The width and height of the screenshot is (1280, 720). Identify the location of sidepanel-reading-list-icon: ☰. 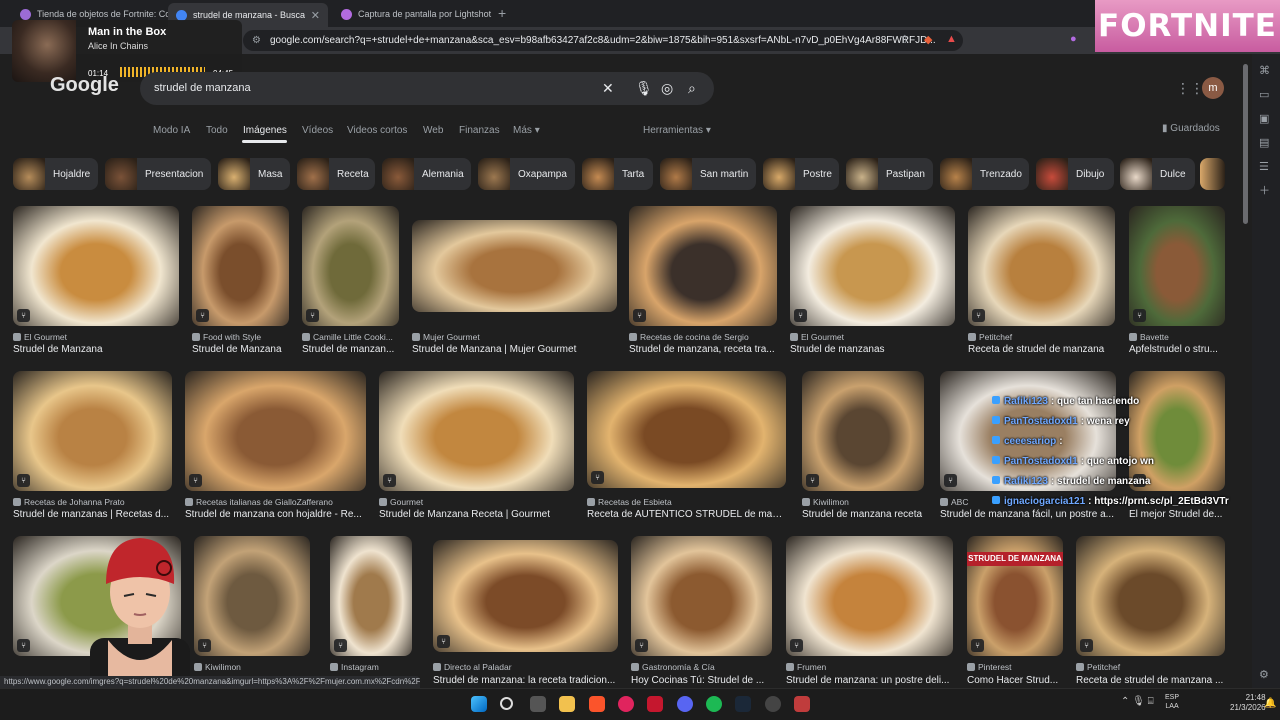
(1264, 166).